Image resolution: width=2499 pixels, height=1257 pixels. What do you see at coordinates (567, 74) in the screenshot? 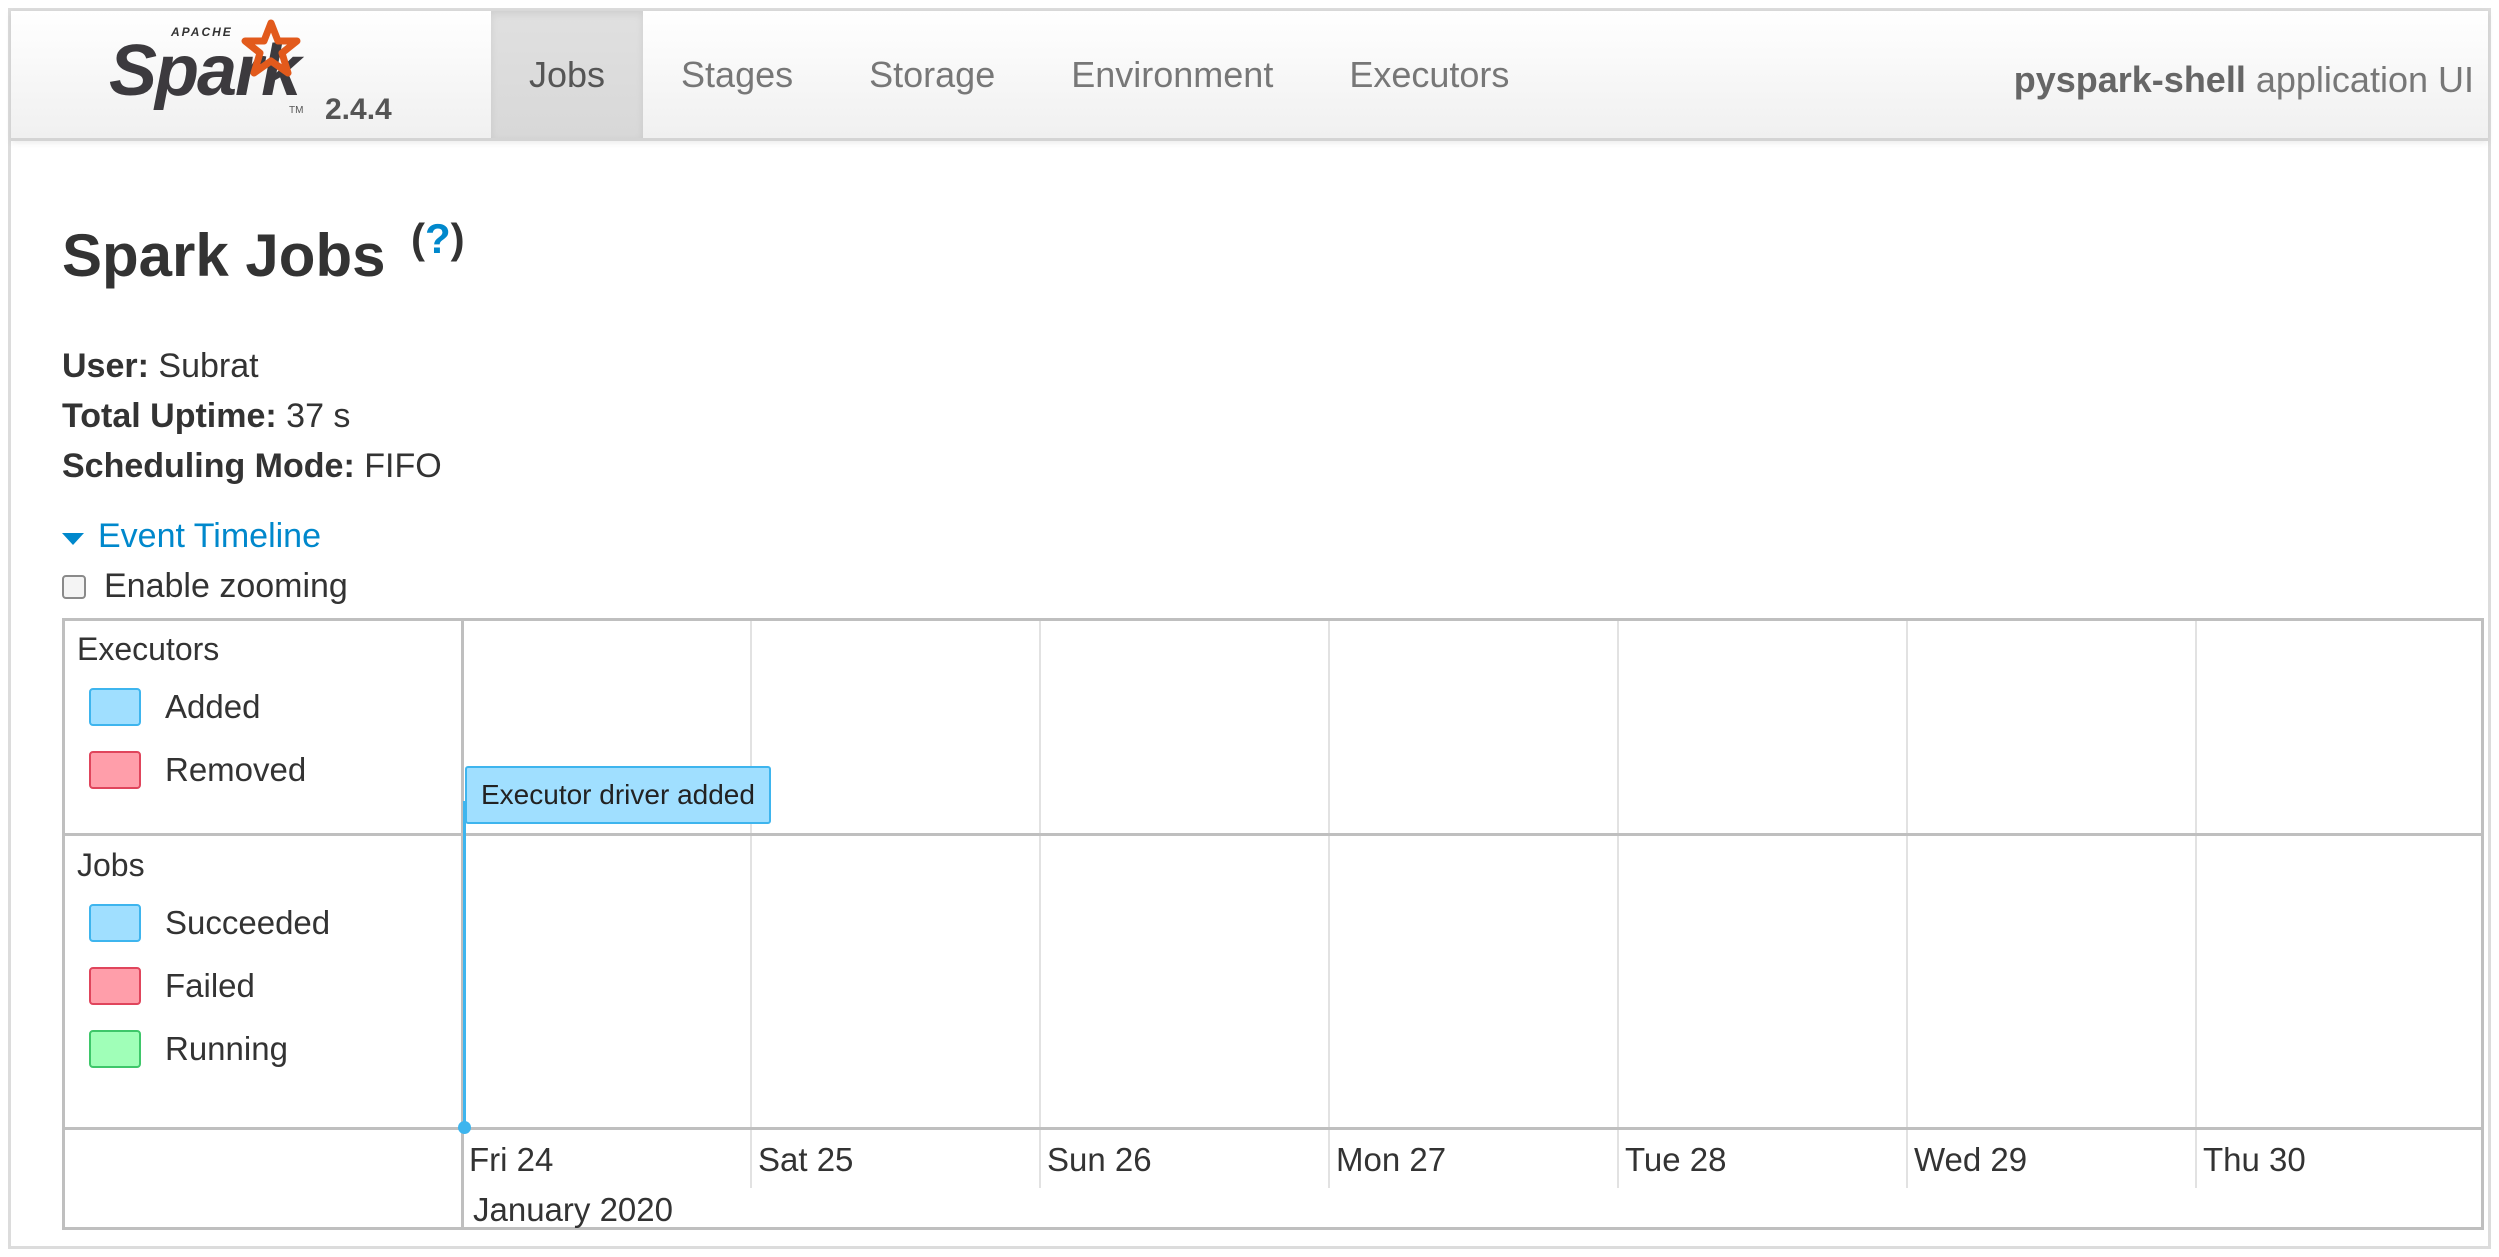
I see `tab-jobs: Jobs` at bounding box center [567, 74].